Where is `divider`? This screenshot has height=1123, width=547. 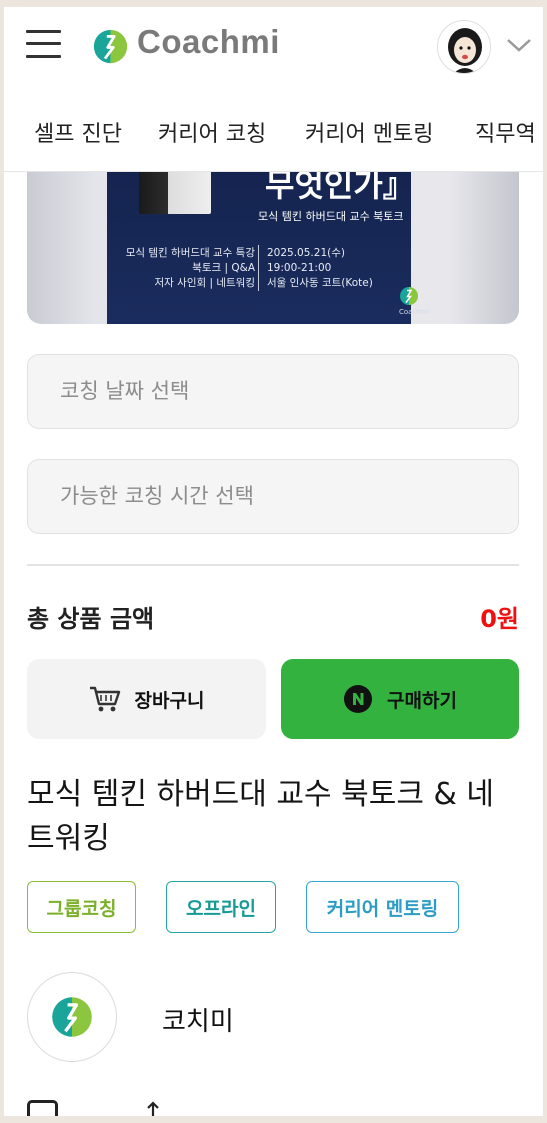
divider is located at coordinates (273, 565).